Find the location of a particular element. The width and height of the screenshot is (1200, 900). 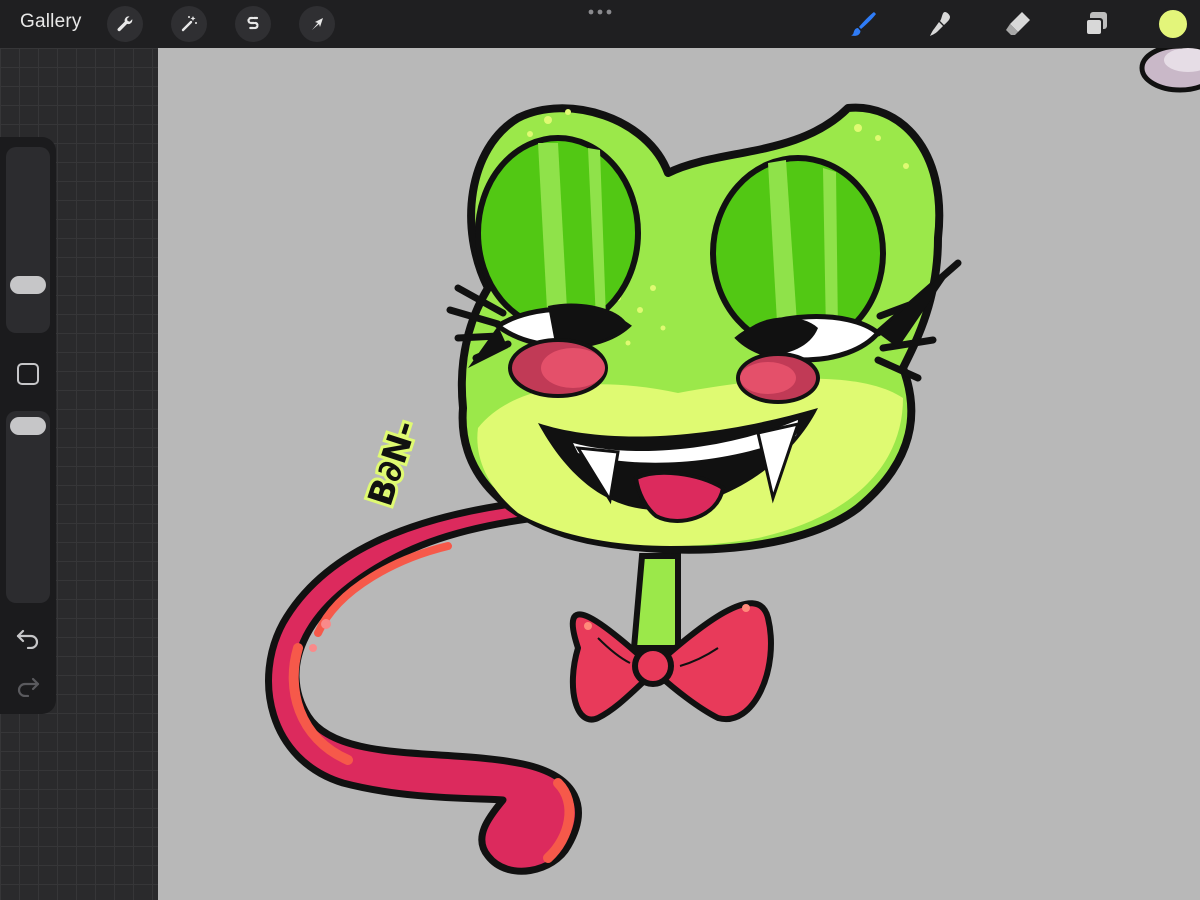

sidebar is located at coordinates (28, 425).